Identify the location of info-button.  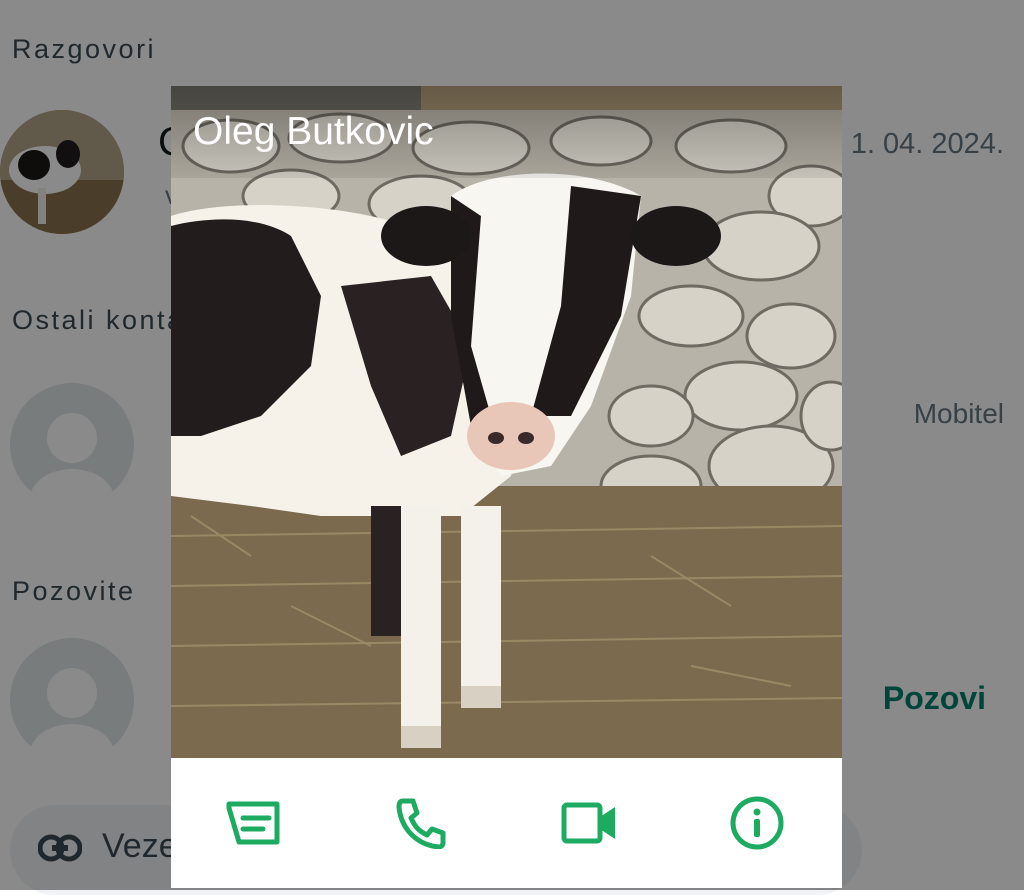
(757, 823).